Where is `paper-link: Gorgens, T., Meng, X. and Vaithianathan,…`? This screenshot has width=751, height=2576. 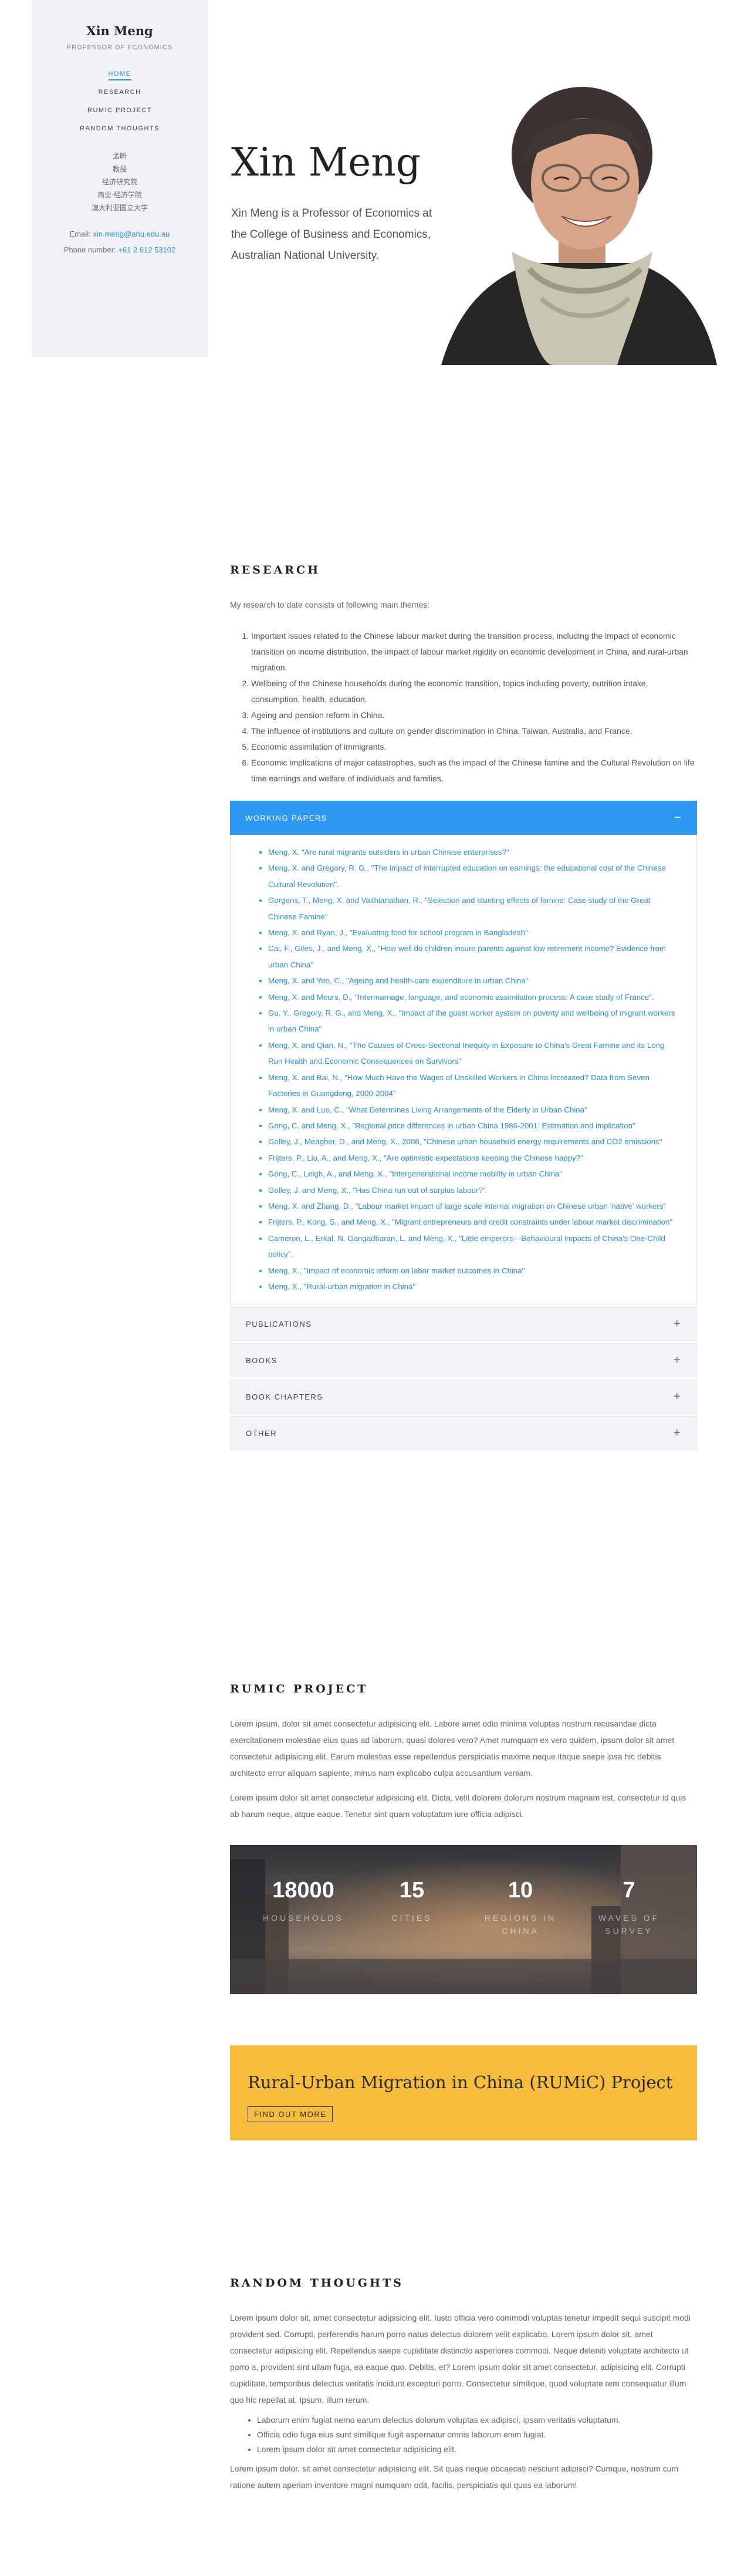 paper-link: Gorgens, T., Meng, X. and Vaithianathan,… is located at coordinates (474, 908).